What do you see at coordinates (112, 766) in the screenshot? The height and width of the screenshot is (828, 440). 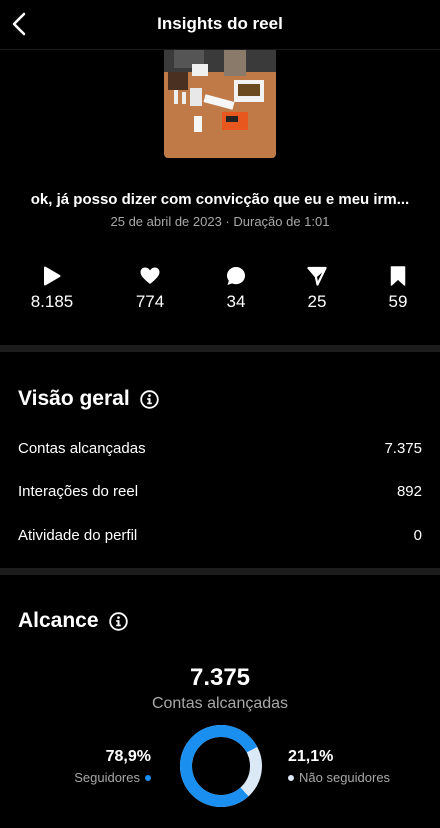 I see `followers-segment-legend: 78,9% Seguidores` at bounding box center [112, 766].